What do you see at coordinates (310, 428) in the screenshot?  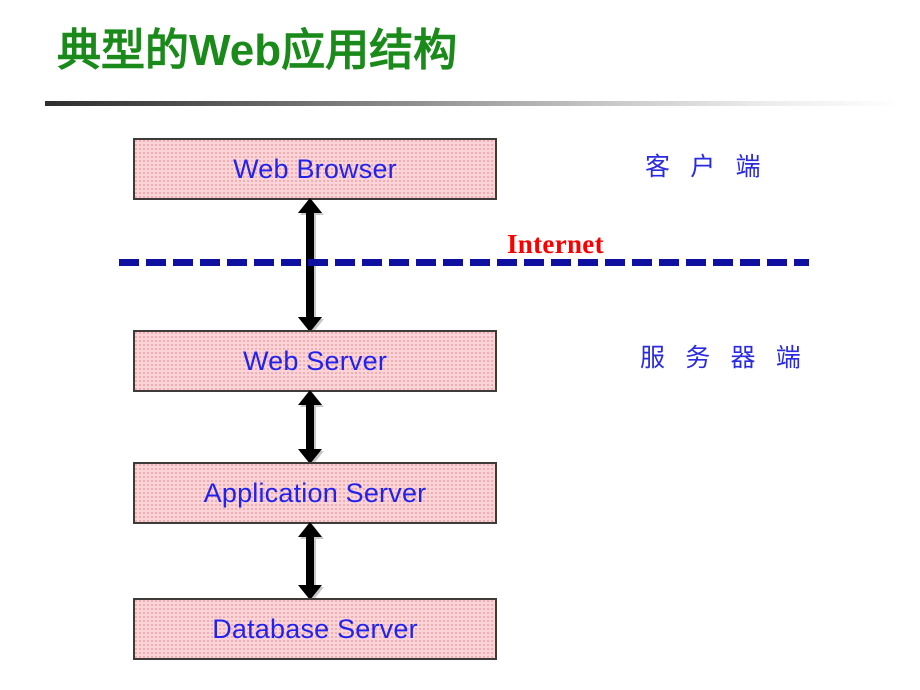 I see `double-headed-vertical-arrow-icon-web-server-app-server` at bounding box center [310, 428].